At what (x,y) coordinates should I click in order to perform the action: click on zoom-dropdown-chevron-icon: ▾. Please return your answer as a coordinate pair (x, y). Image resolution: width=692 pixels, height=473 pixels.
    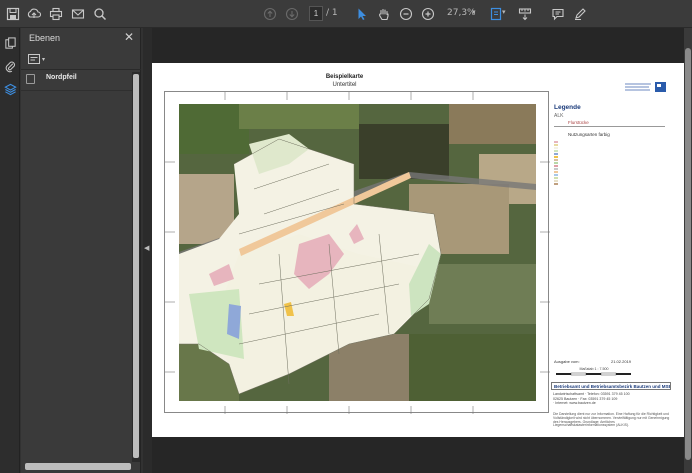
    Looking at the image, I should click on (474, 12).